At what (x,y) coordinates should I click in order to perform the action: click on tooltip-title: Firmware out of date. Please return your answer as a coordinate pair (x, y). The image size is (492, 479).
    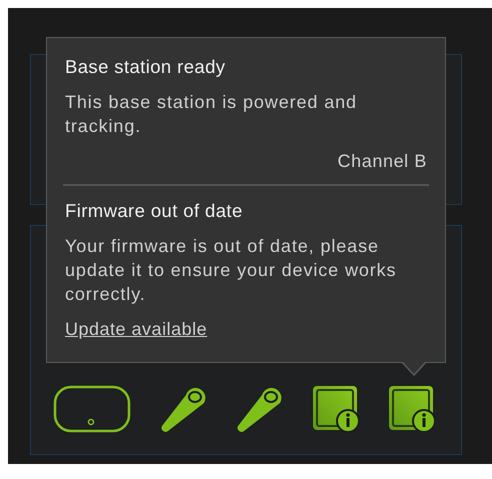
    Looking at the image, I should click on (154, 211).